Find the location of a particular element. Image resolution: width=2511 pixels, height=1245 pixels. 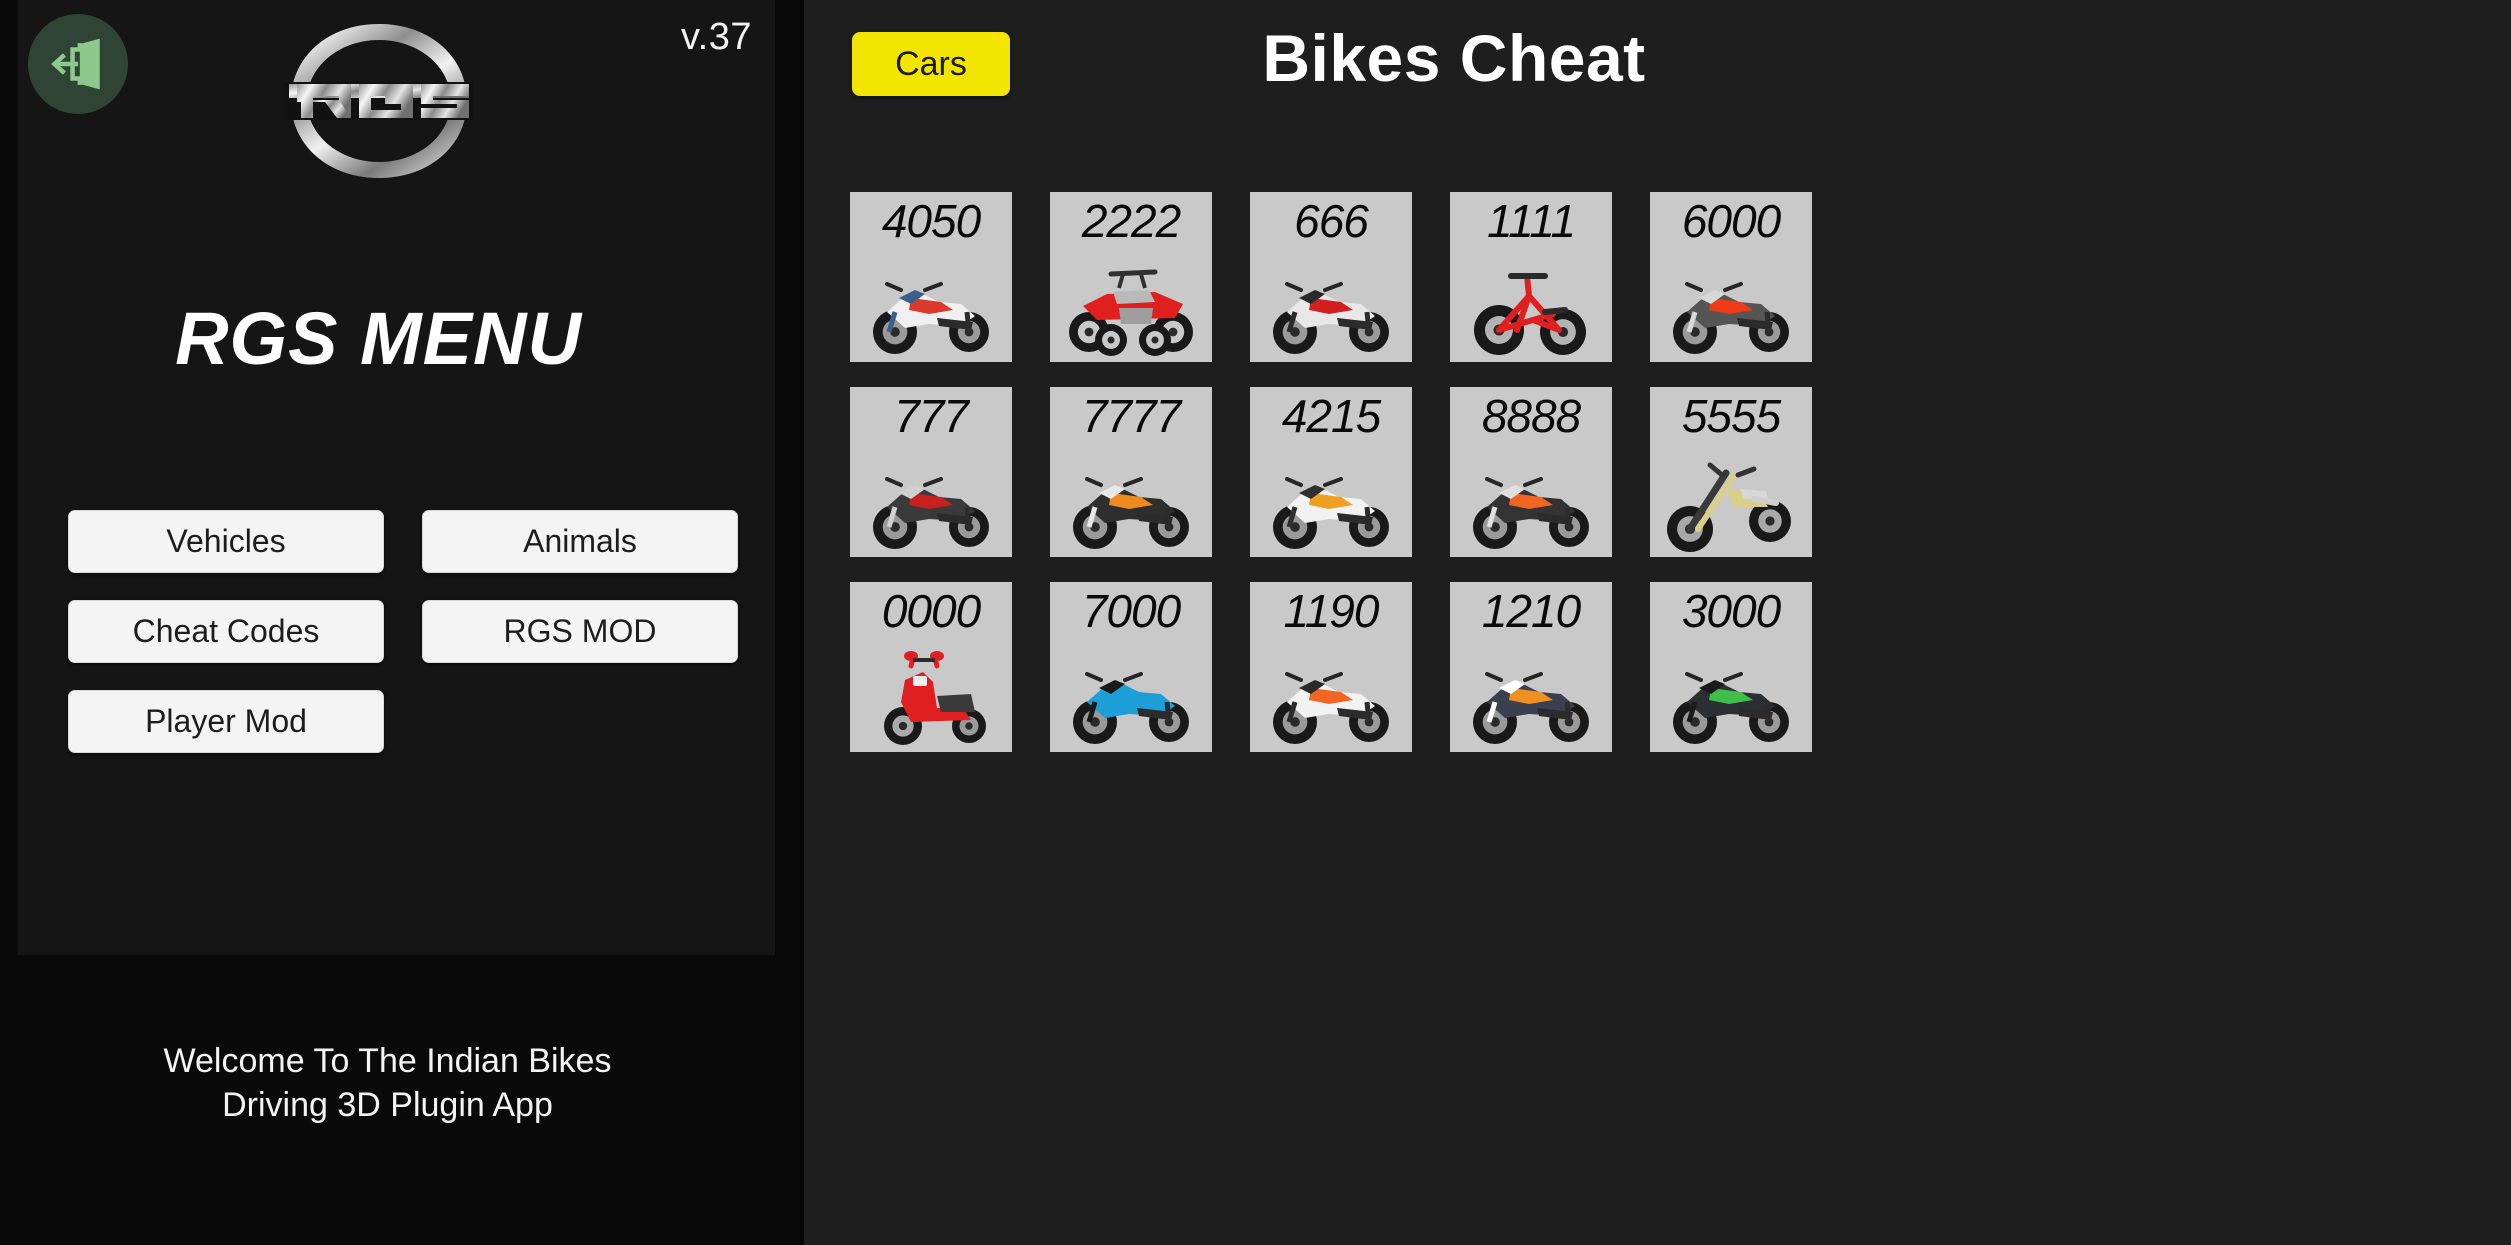

cruiser-black-icon is located at coordinates (931, 499).